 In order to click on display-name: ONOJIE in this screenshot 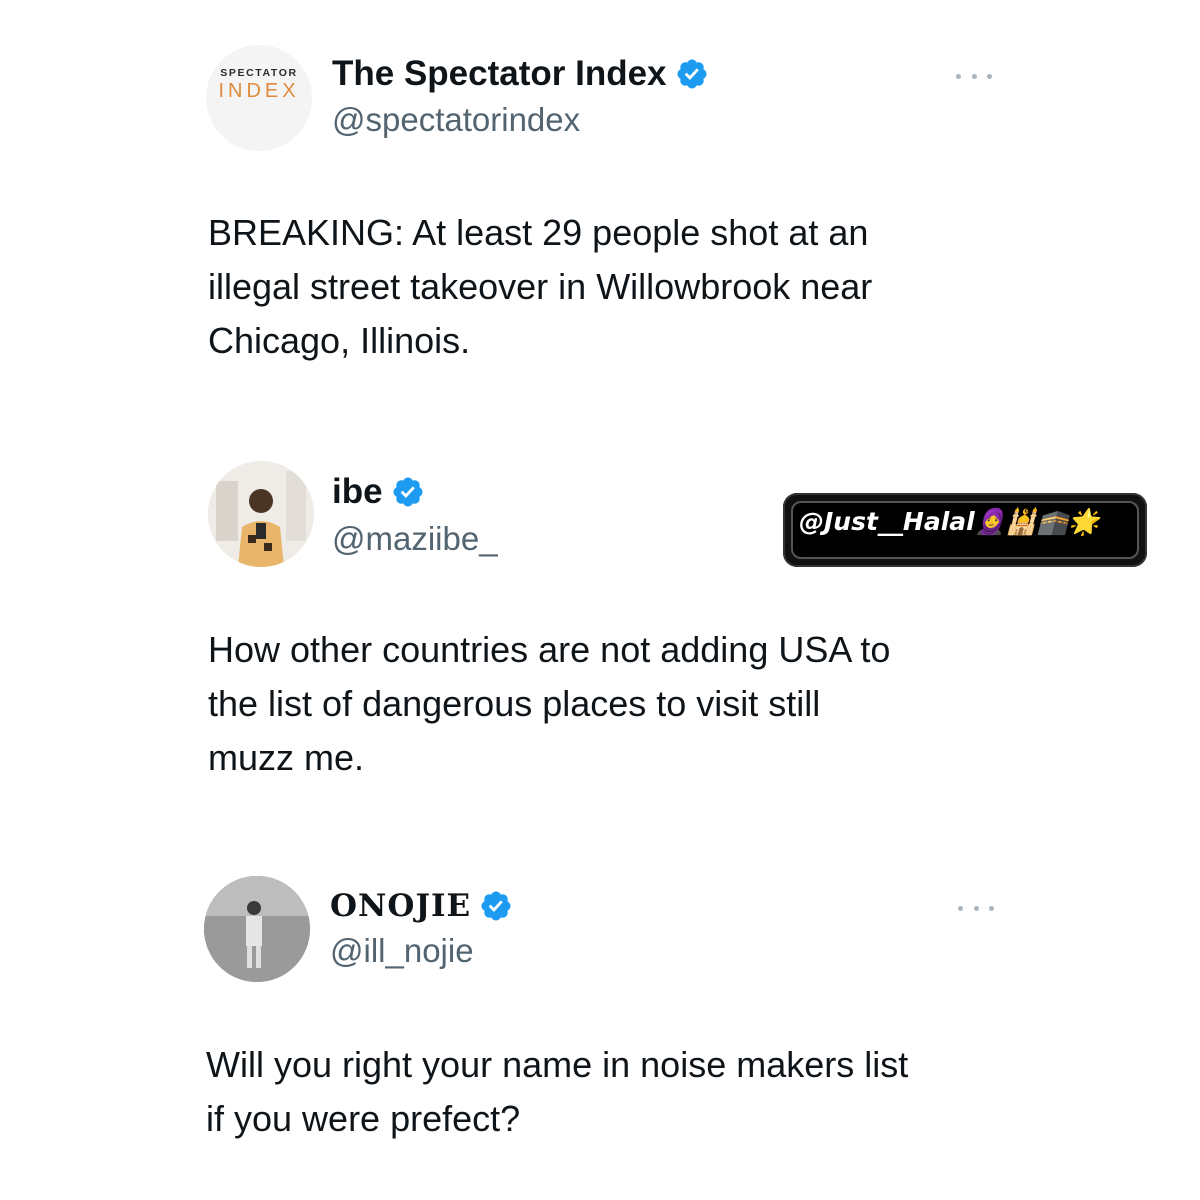, I will do `click(421, 906)`.